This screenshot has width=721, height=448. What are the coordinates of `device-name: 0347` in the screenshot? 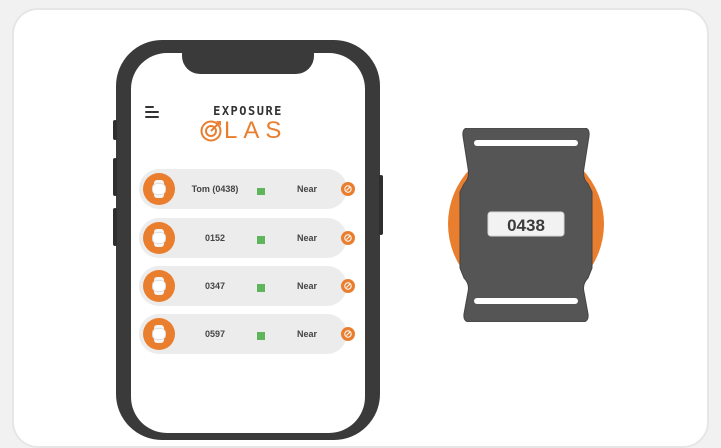 It's located at (215, 286).